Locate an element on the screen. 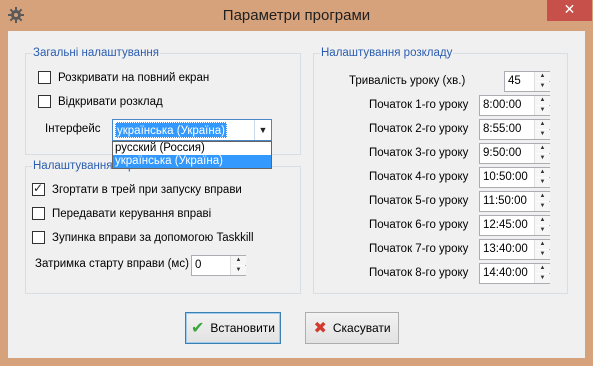 The image size is (593, 366). open-schedule-checkbox-row: Відкривати розклад is located at coordinates (100, 101).